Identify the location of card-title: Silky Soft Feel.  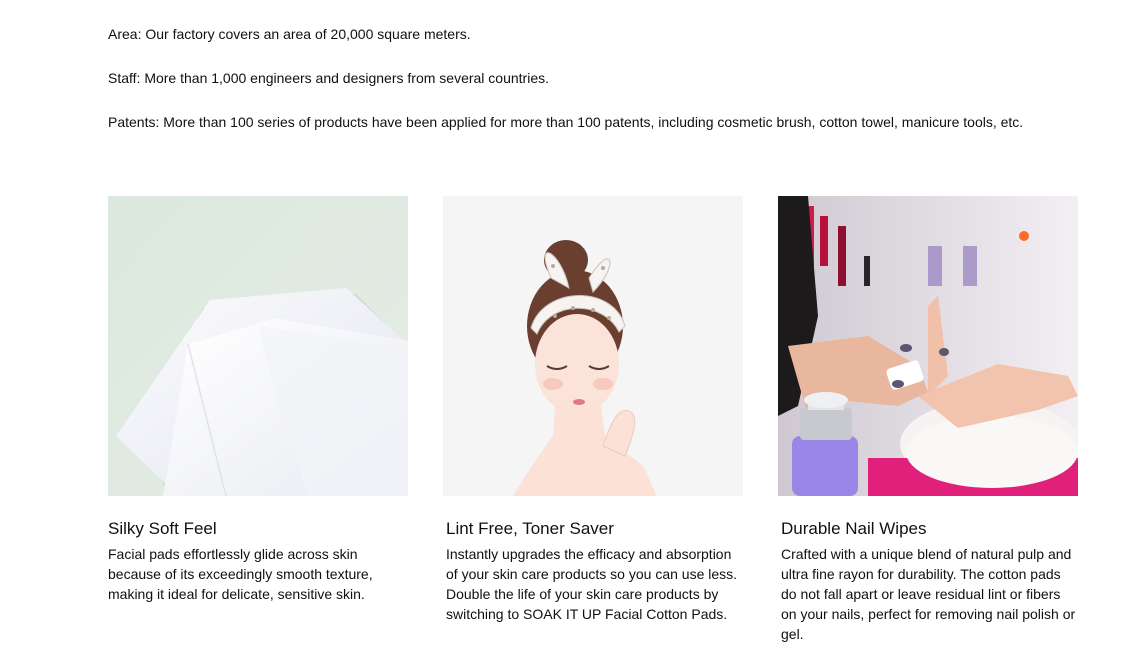
(162, 528).